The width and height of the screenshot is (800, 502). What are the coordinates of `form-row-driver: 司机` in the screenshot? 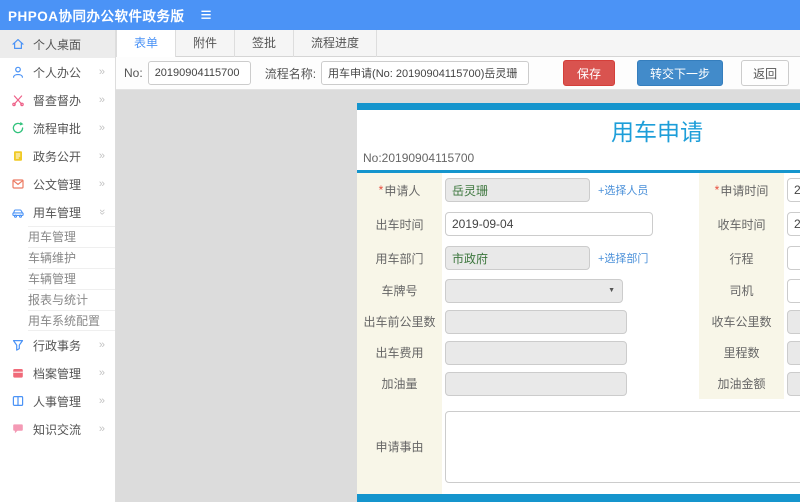 It's located at (749, 290).